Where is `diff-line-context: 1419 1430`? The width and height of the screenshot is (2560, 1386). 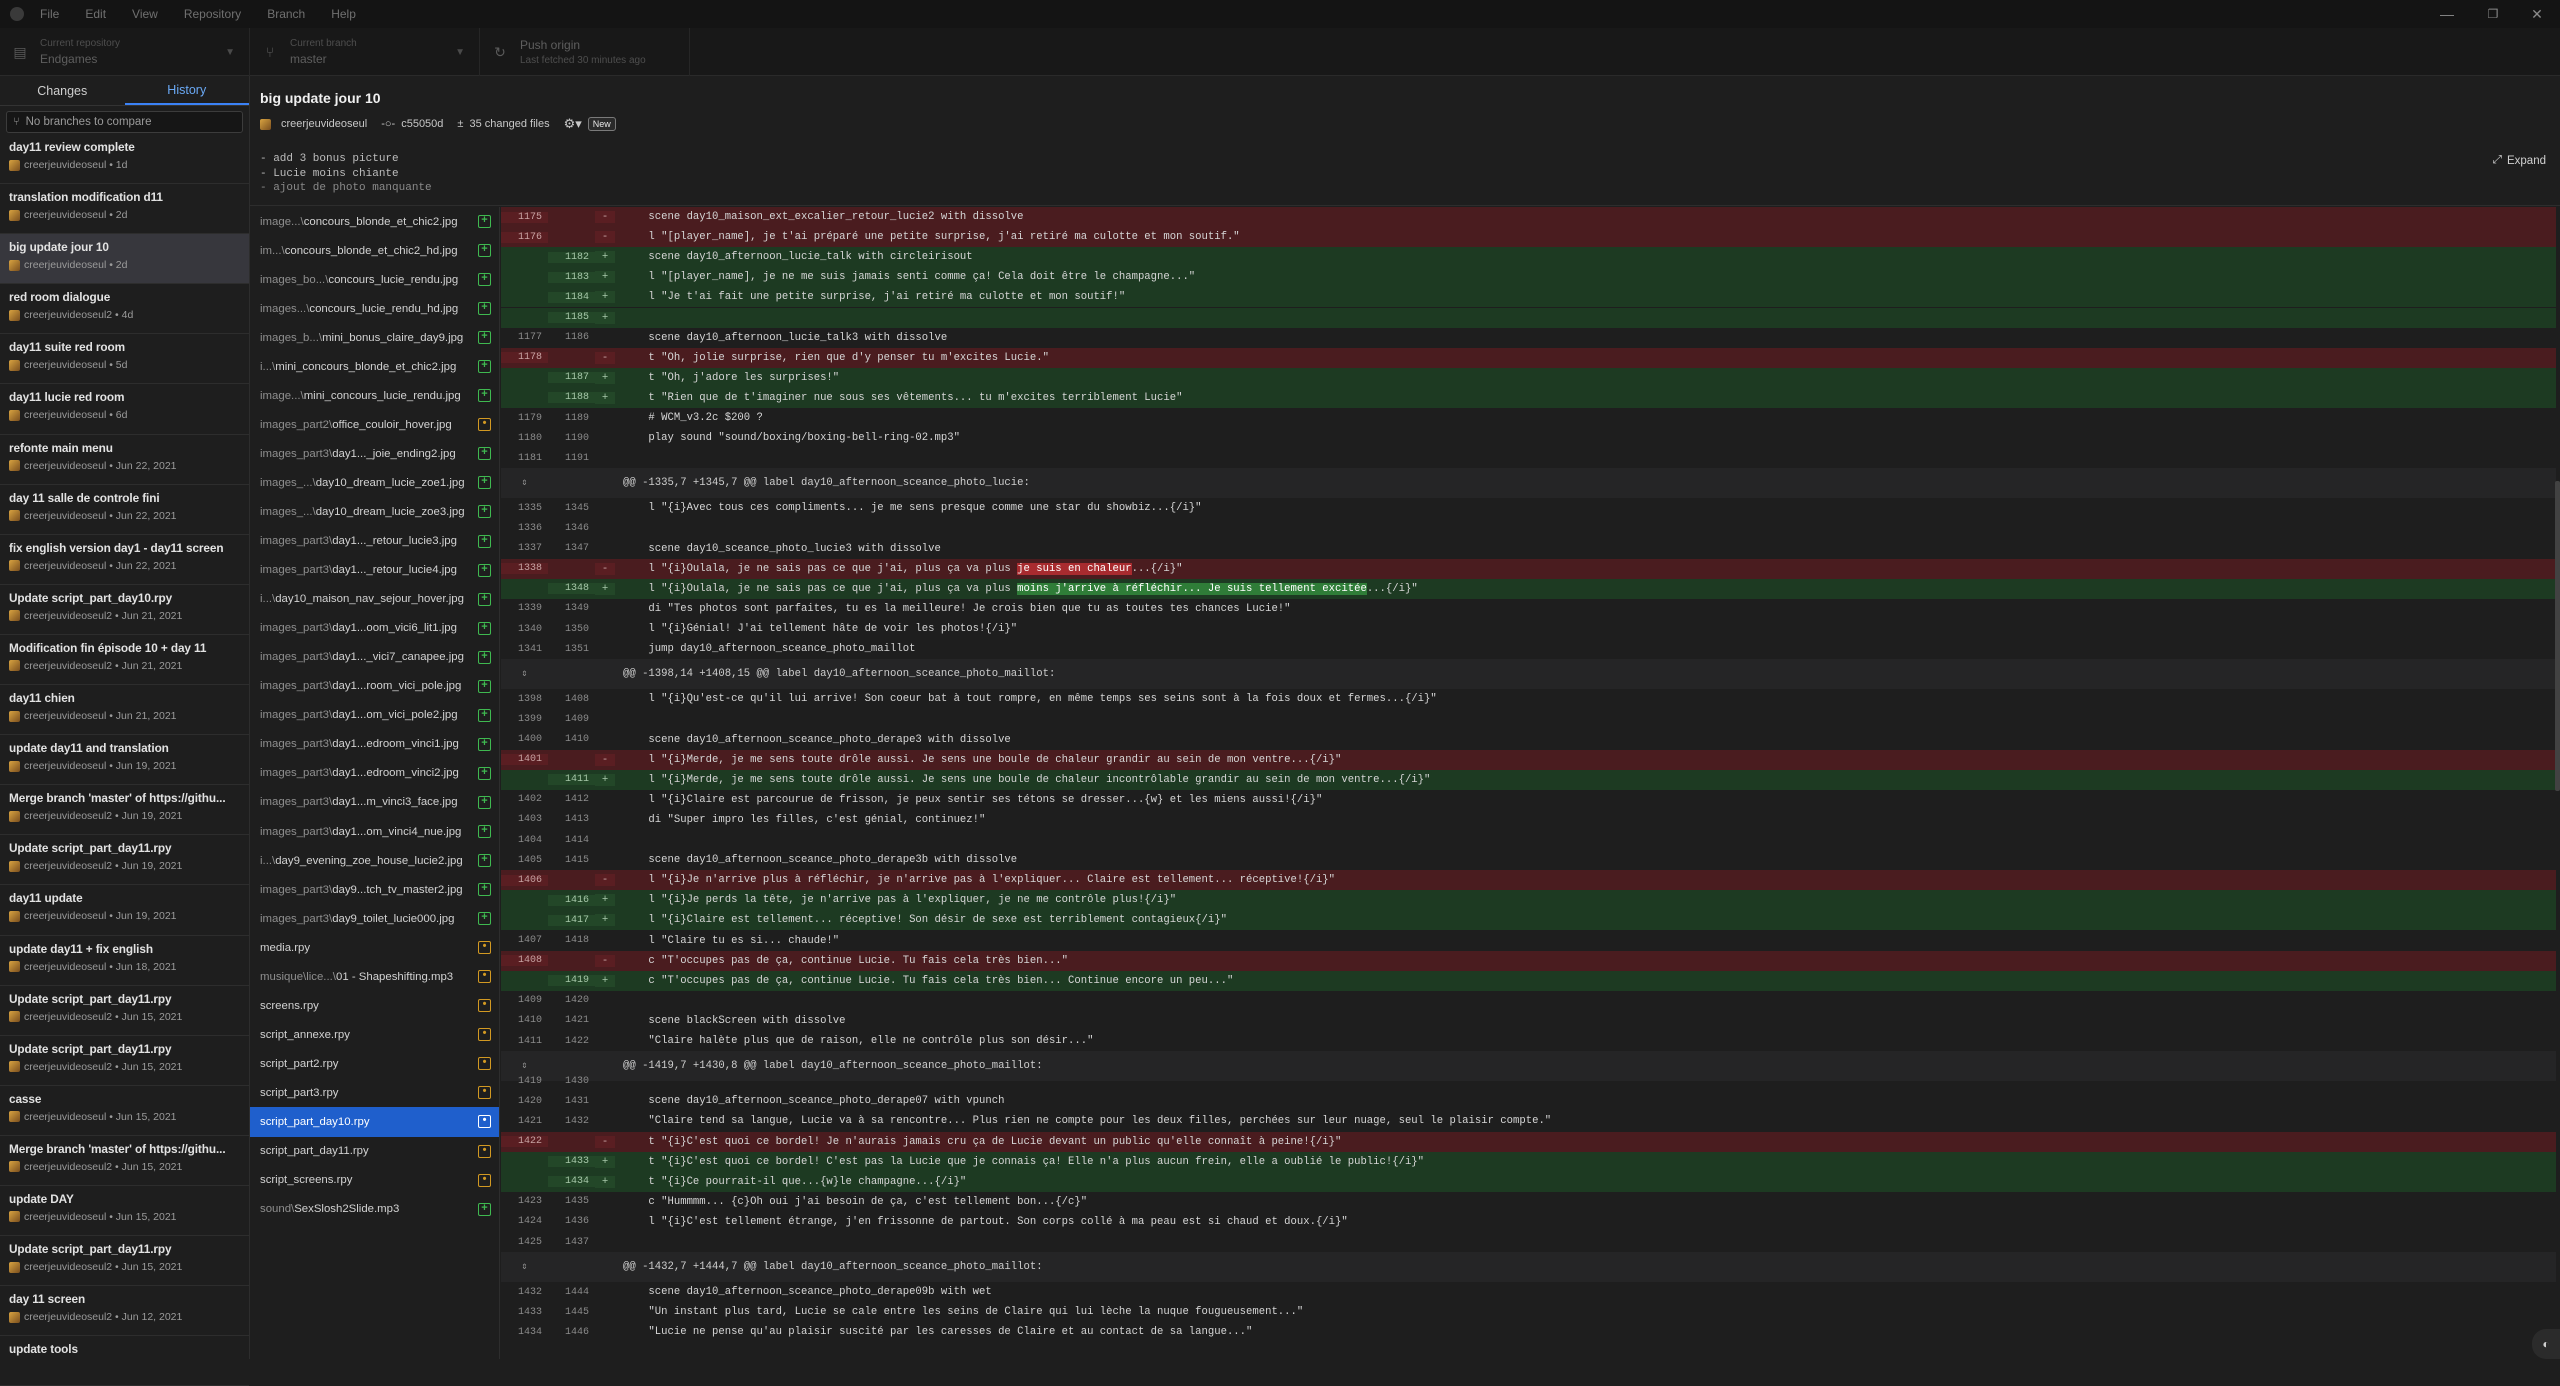
diff-line-context: 1419 1430 is located at coordinates (1528, 1081).